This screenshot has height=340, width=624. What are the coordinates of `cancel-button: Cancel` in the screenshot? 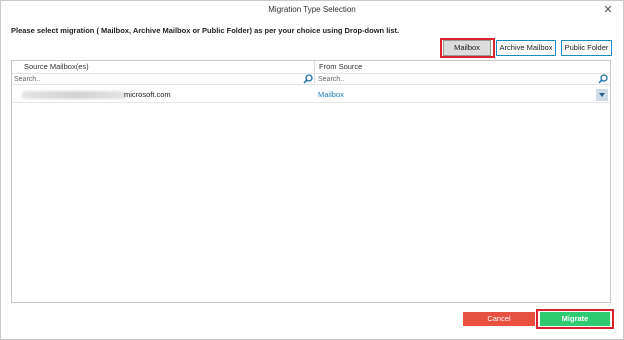 It's located at (499, 319).